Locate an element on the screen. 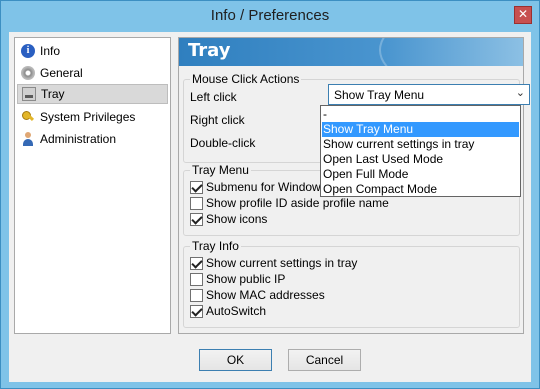 Image resolution: width=540 pixels, height=389 pixels. option-label: Show MAC addresses is located at coordinates (265, 295).